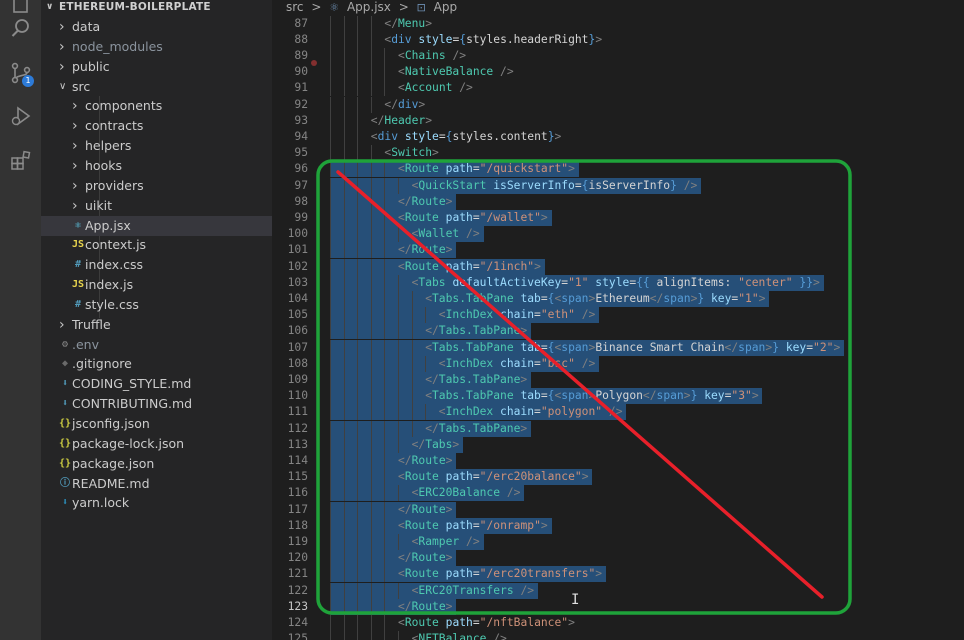 The height and width of the screenshot is (640, 964). What do you see at coordinates (618, 201) in the screenshot?
I see `code-line: 98 </Route>` at bounding box center [618, 201].